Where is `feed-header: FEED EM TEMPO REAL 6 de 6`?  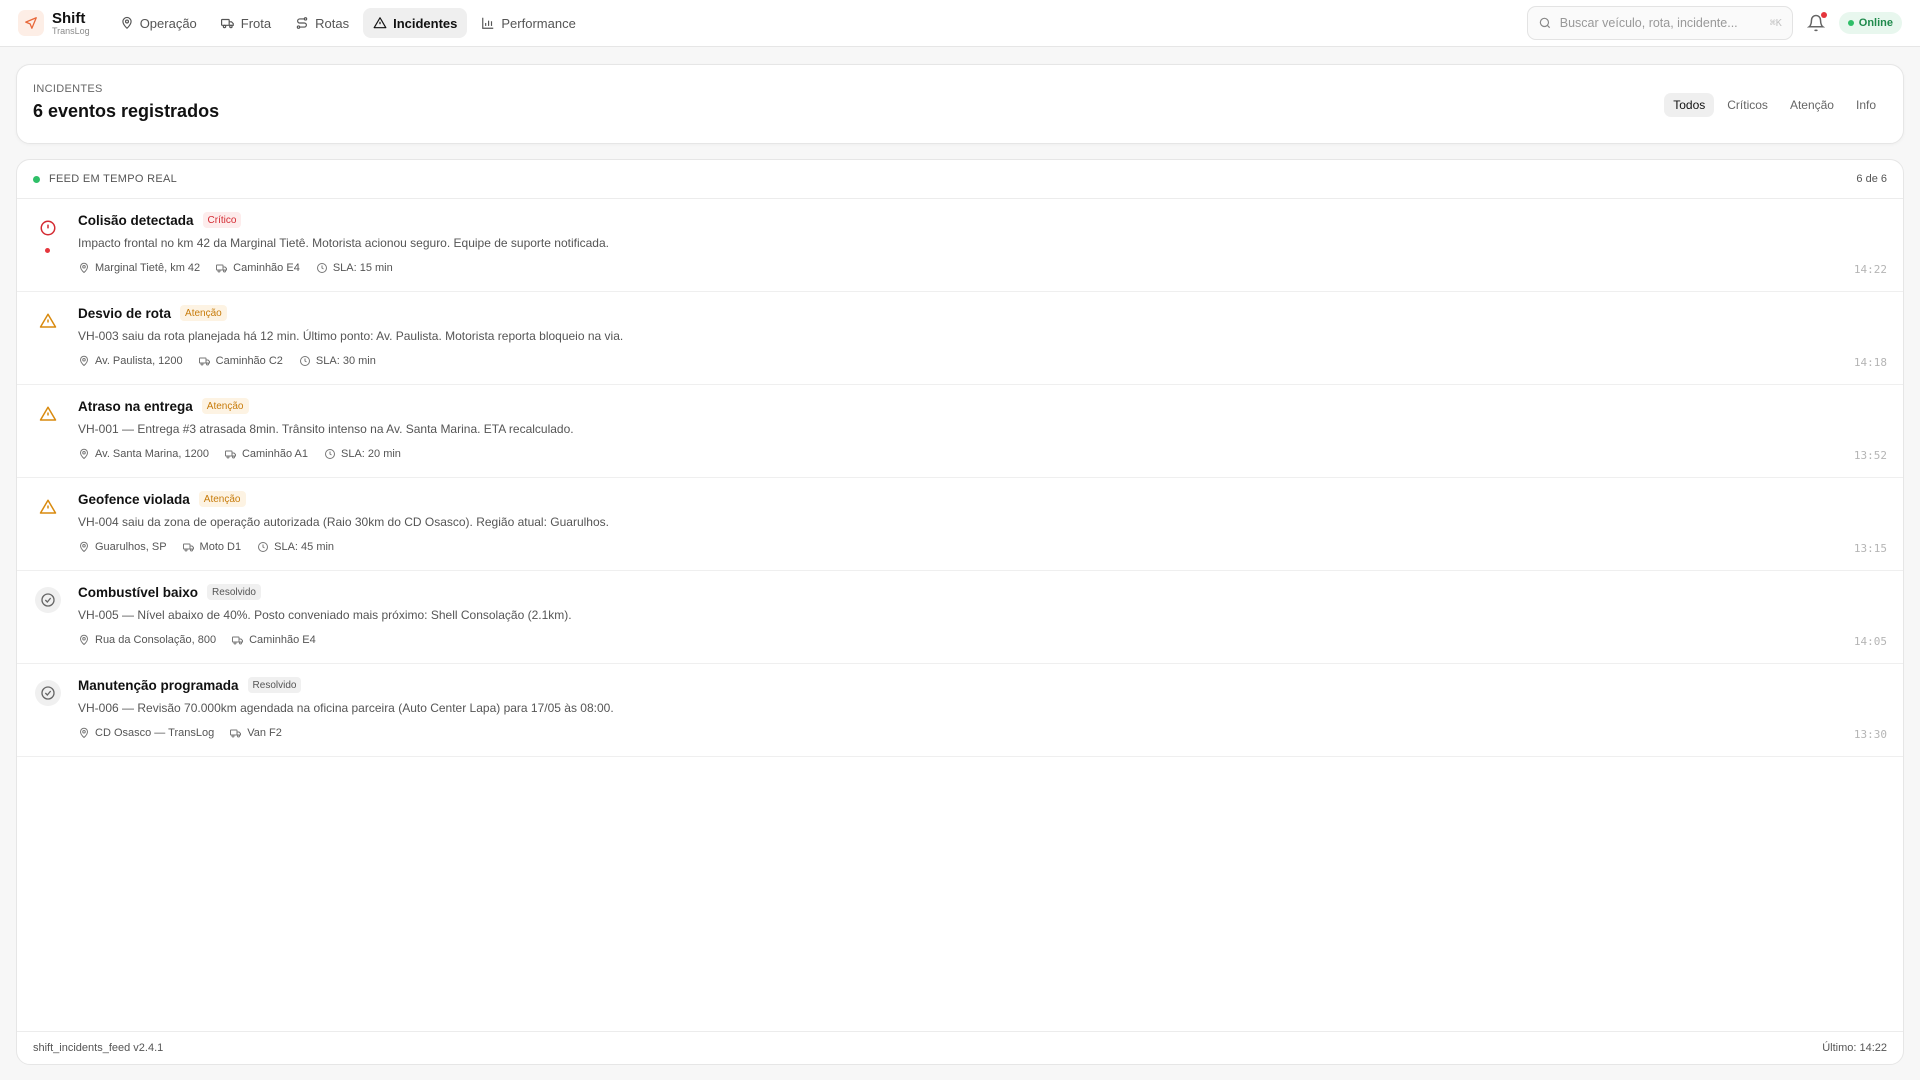 feed-header: FEED EM TEMPO REAL 6 de 6 is located at coordinates (960, 179).